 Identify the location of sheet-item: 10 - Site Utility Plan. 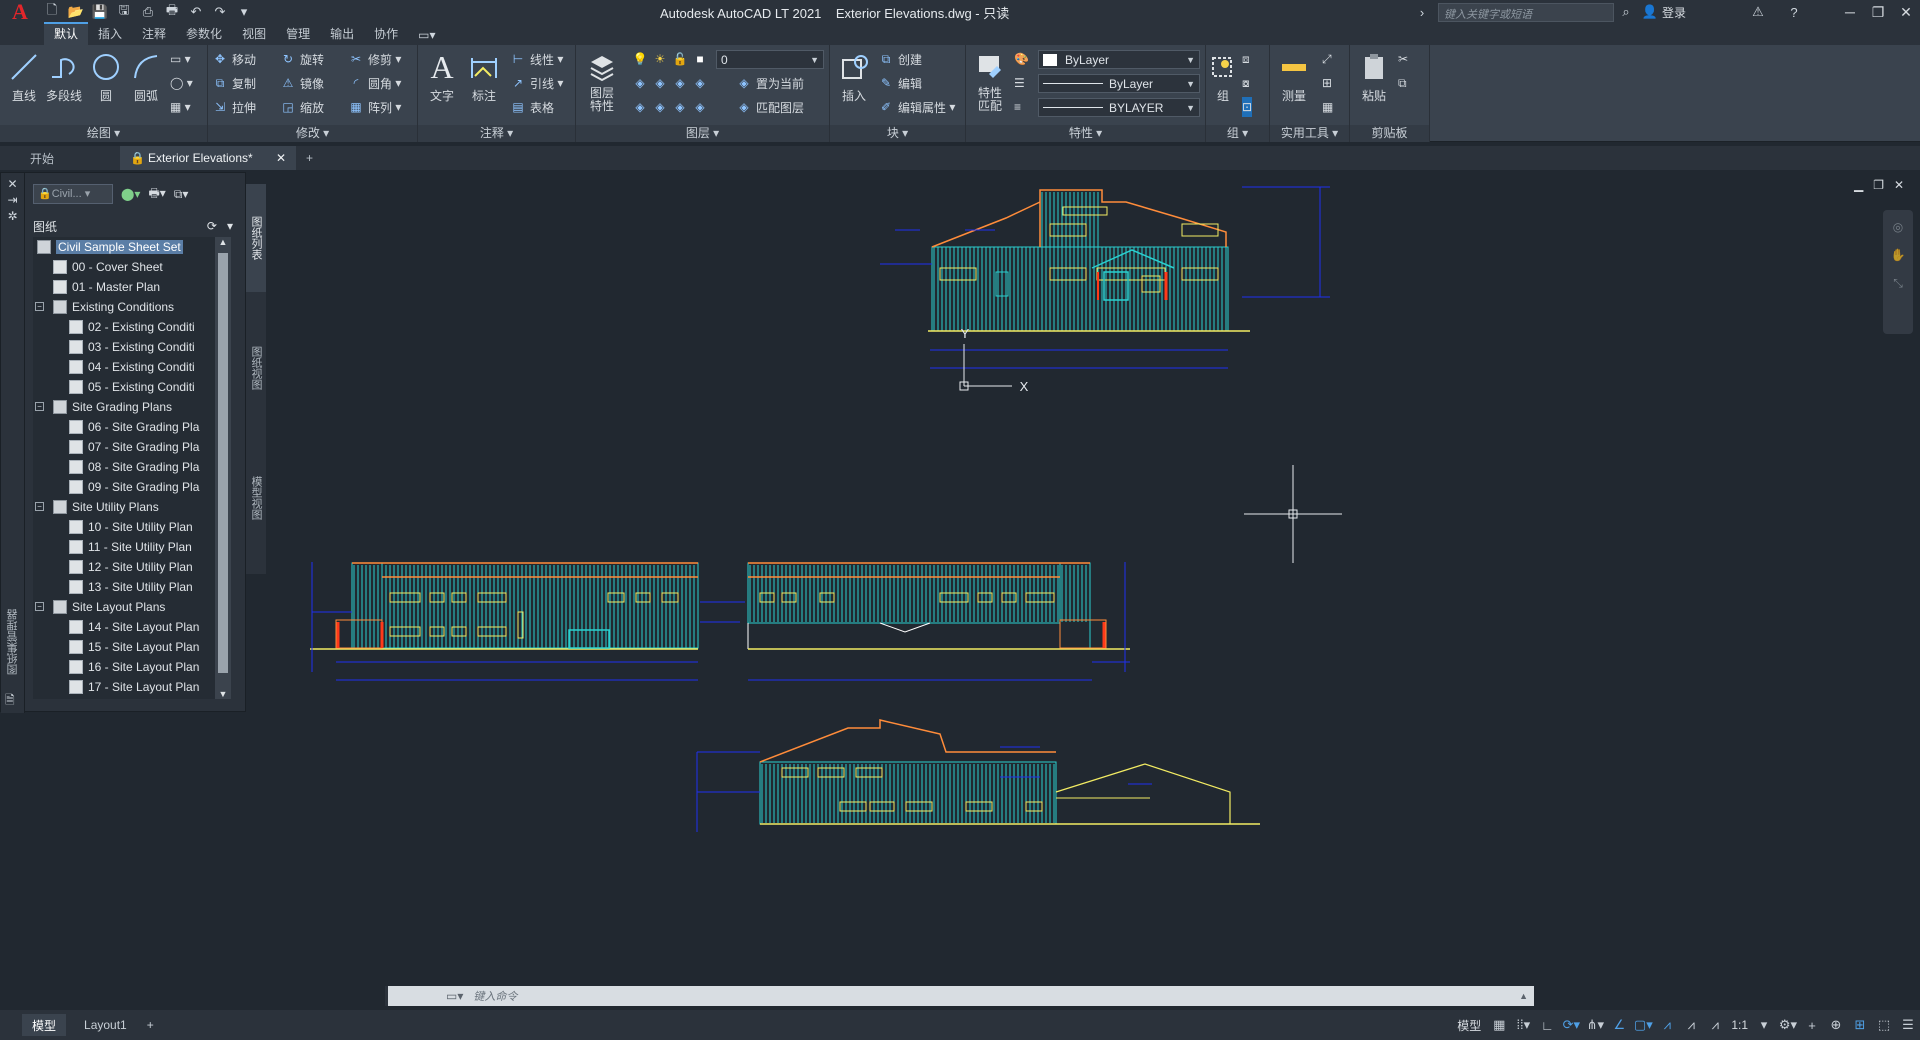
(131, 527).